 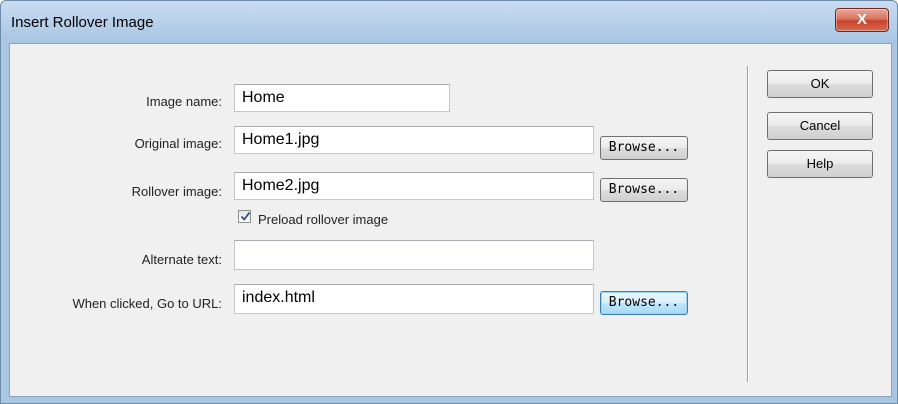 I want to click on image-name-label: Image name:, so click(x=184, y=101).